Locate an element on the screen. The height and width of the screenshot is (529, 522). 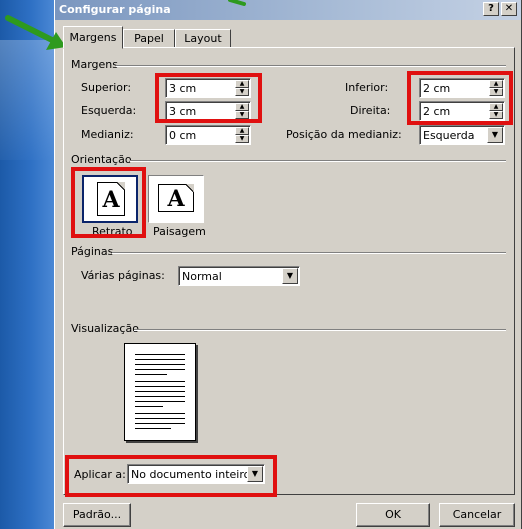
dialog-title: Configurar página is located at coordinates (115, 9).